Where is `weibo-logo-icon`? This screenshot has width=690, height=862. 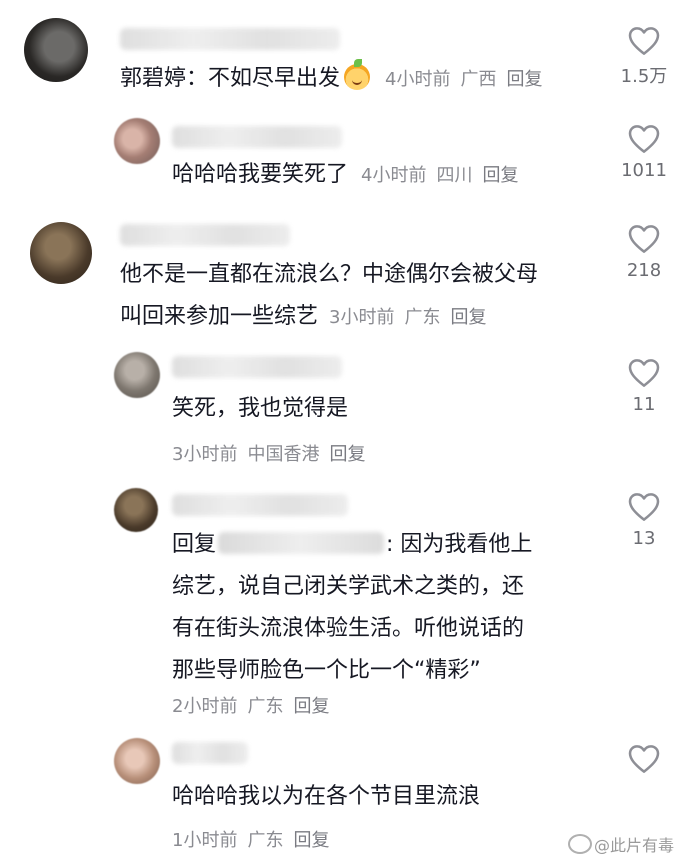 weibo-logo-icon is located at coordinates (580, 844).